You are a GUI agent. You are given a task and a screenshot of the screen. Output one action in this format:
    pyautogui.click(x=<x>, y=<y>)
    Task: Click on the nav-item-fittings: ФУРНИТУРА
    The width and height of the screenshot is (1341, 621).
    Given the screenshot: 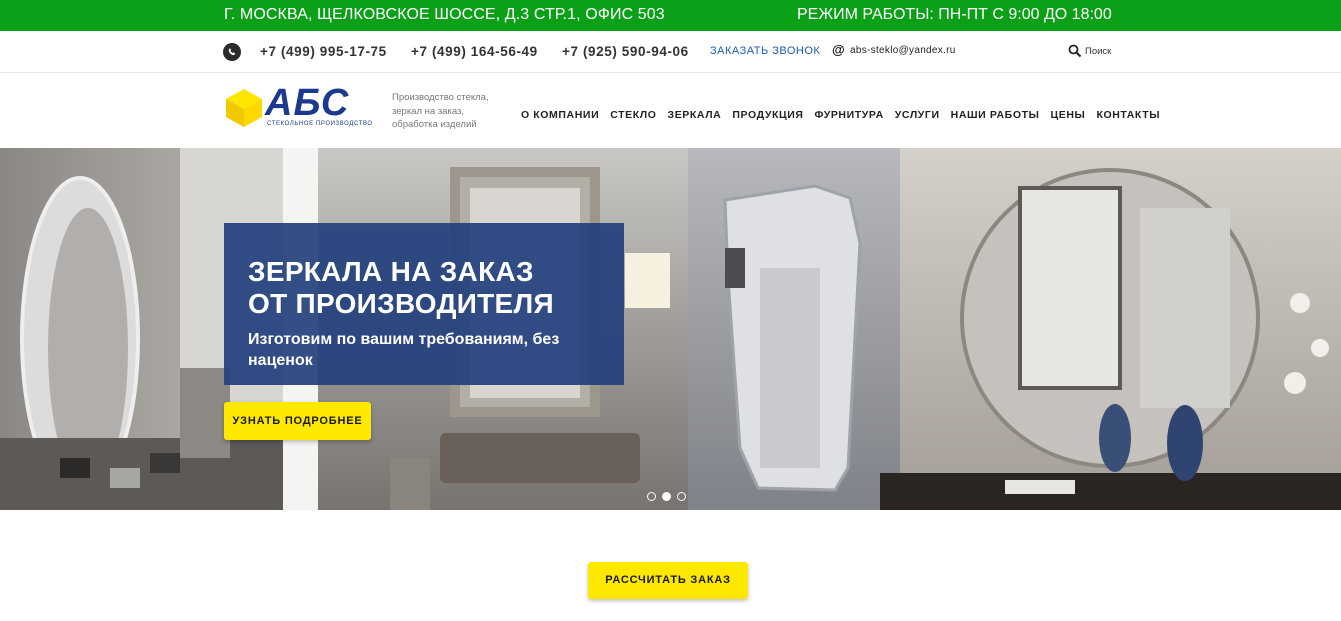 What is the action you would take?
    pyautogui.click(x=849, y=115)
    